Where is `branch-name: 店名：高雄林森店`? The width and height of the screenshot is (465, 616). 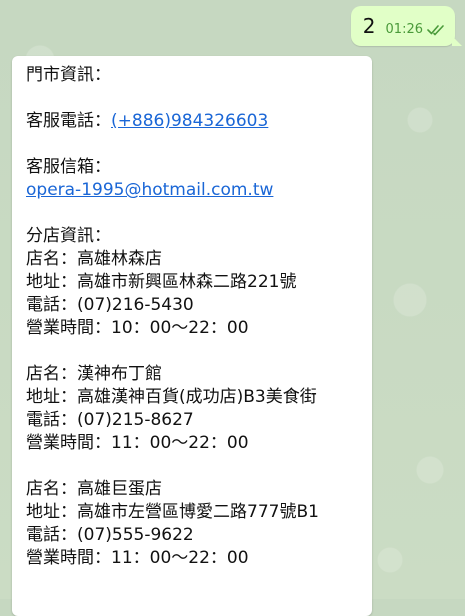
branch-name: 店名：高雄林森店 is located at coordinates (94, 259).